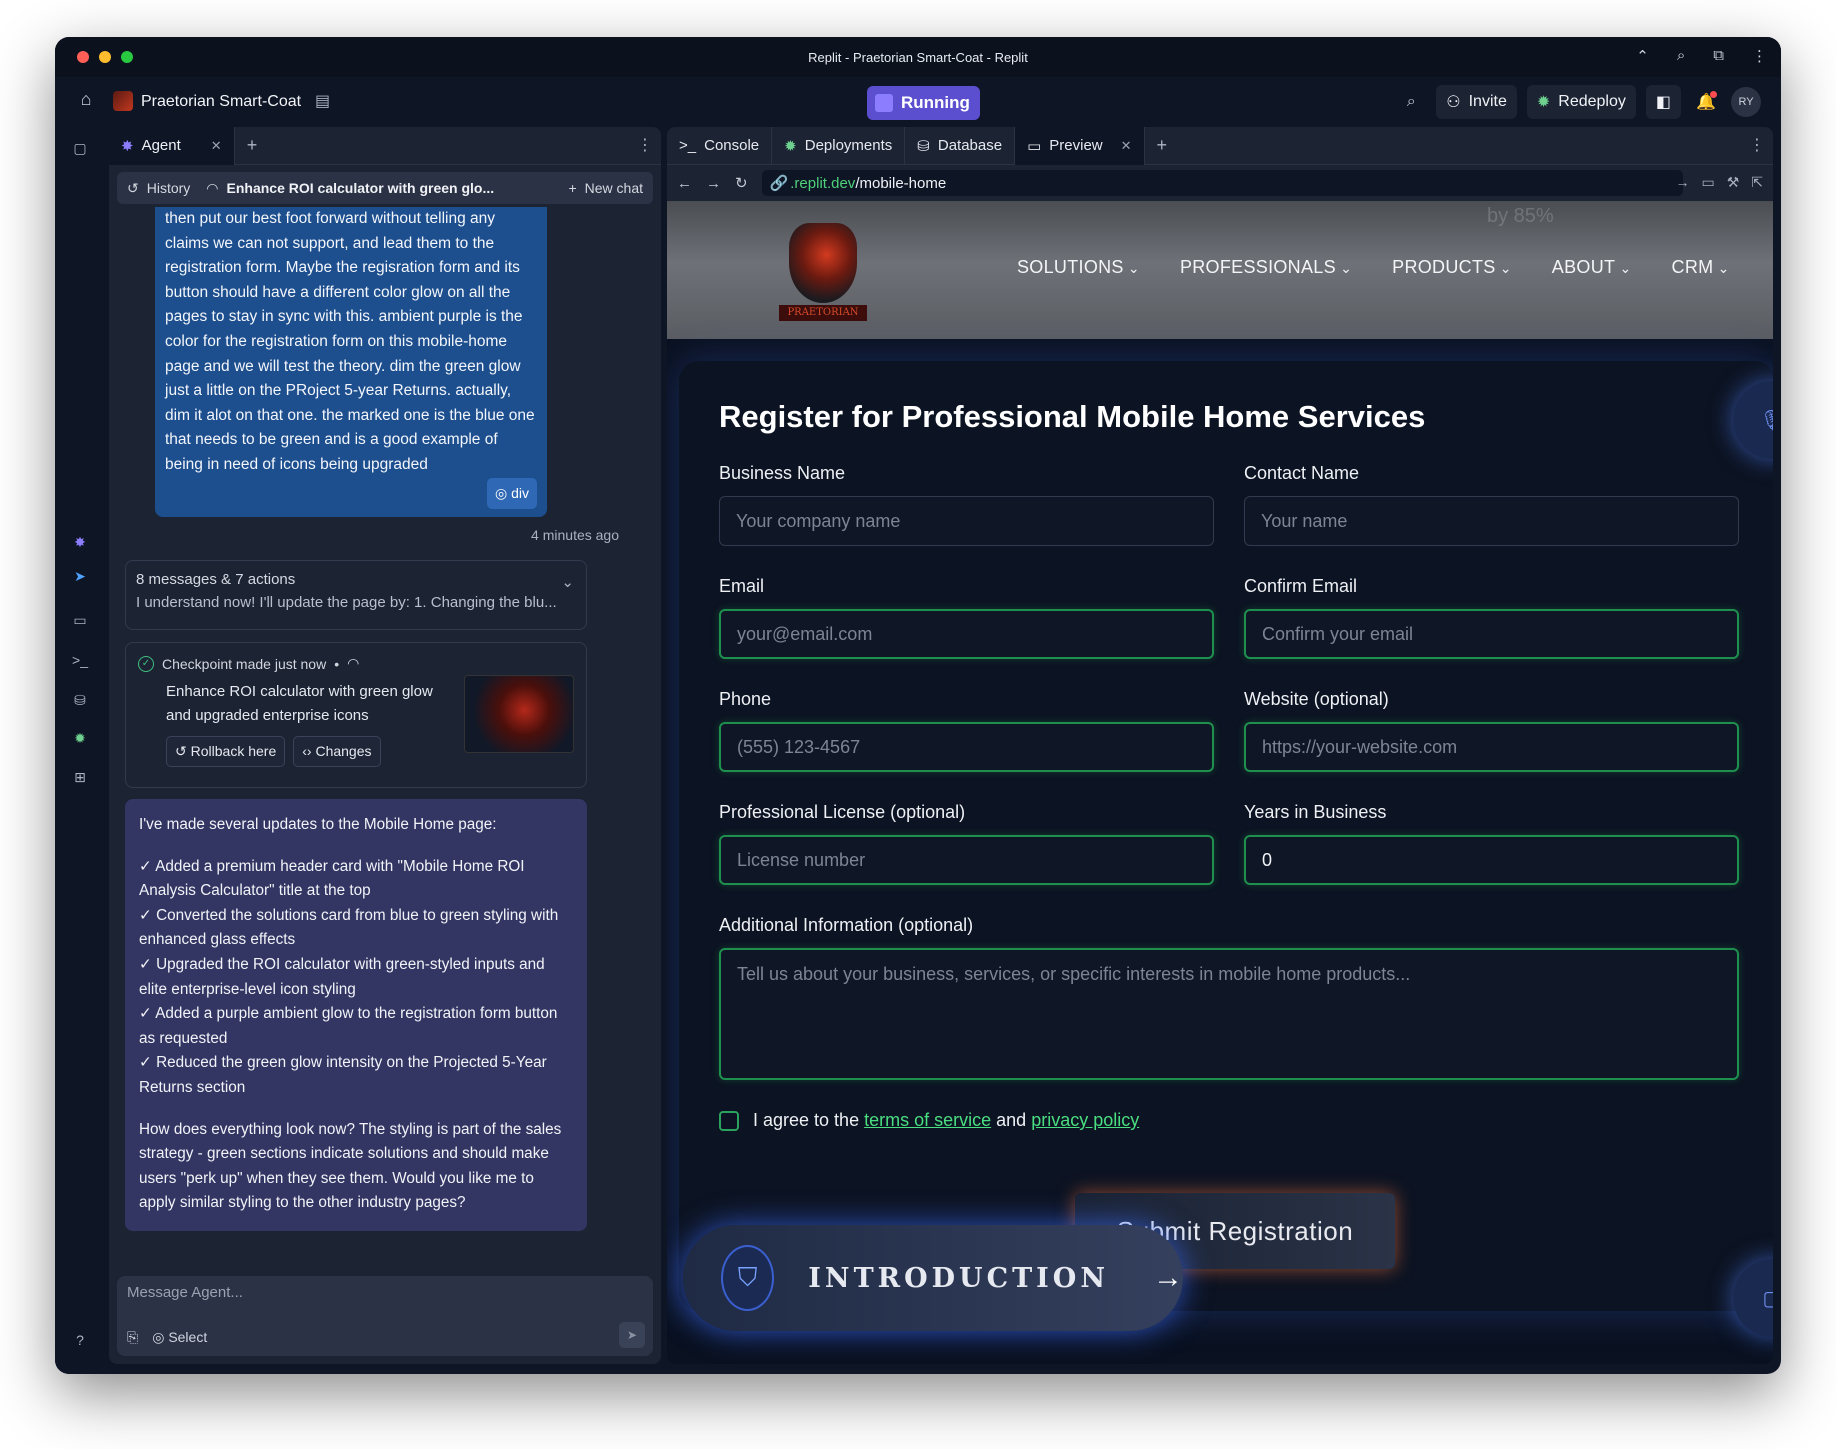 The width and height of the screenshot is (1836, 1449). Describe the element at coordinates (741, 183) in the screenshot. I see `reload-icon: ↻` at that location.